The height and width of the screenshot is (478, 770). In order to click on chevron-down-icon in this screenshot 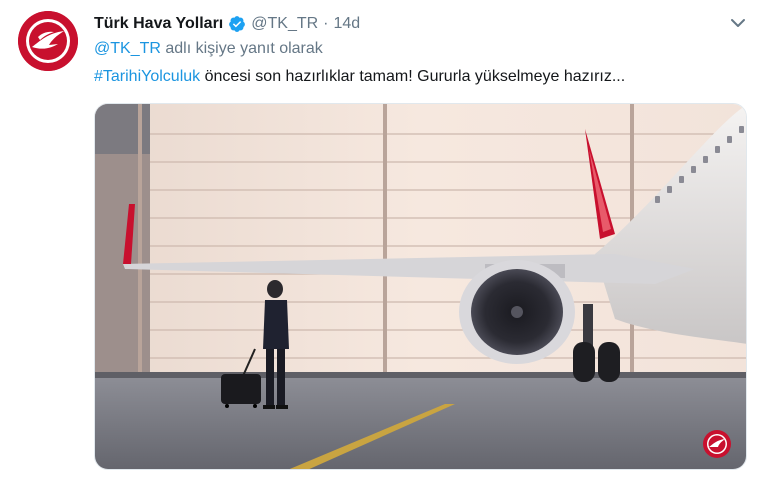, I will do `click(738, 23)`.